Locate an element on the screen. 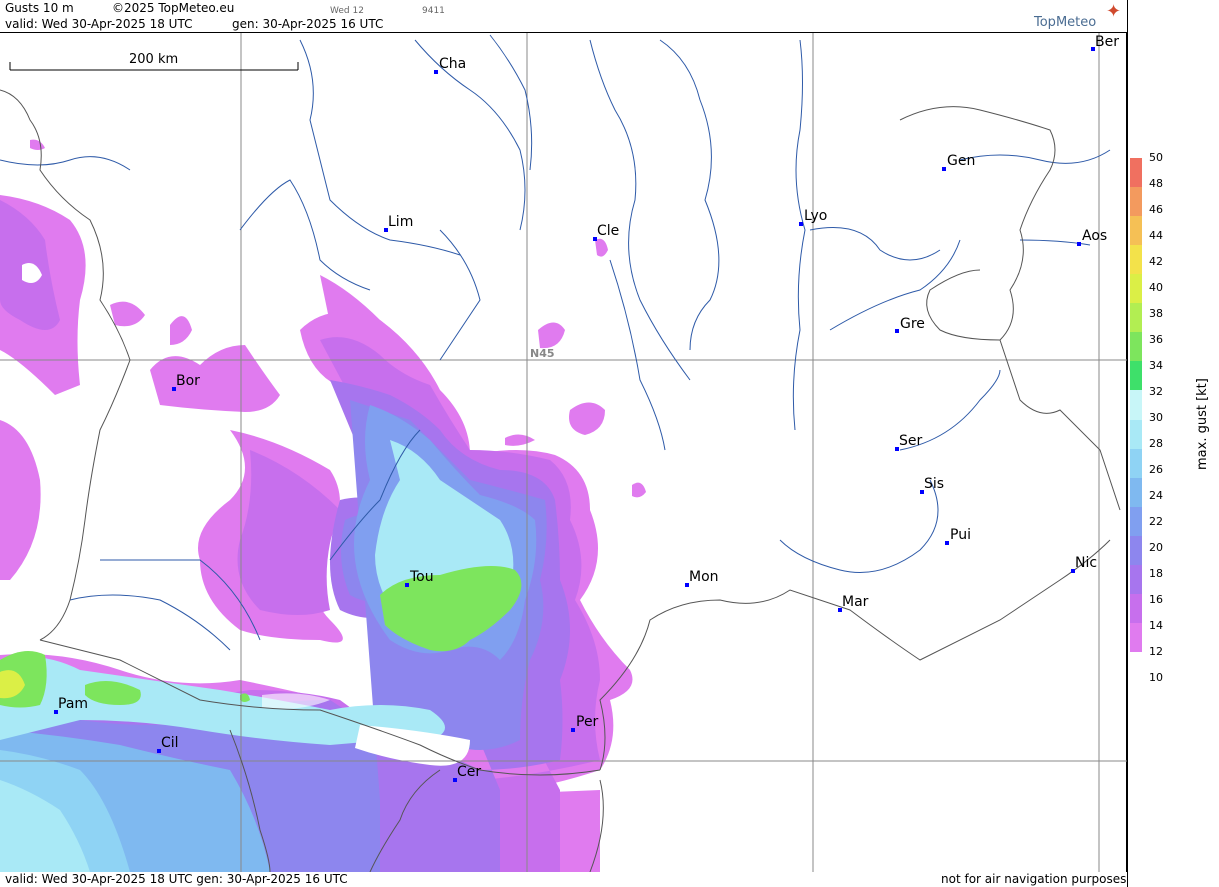  legend-tick-label: 20 is located at coordinates (1156, 547).